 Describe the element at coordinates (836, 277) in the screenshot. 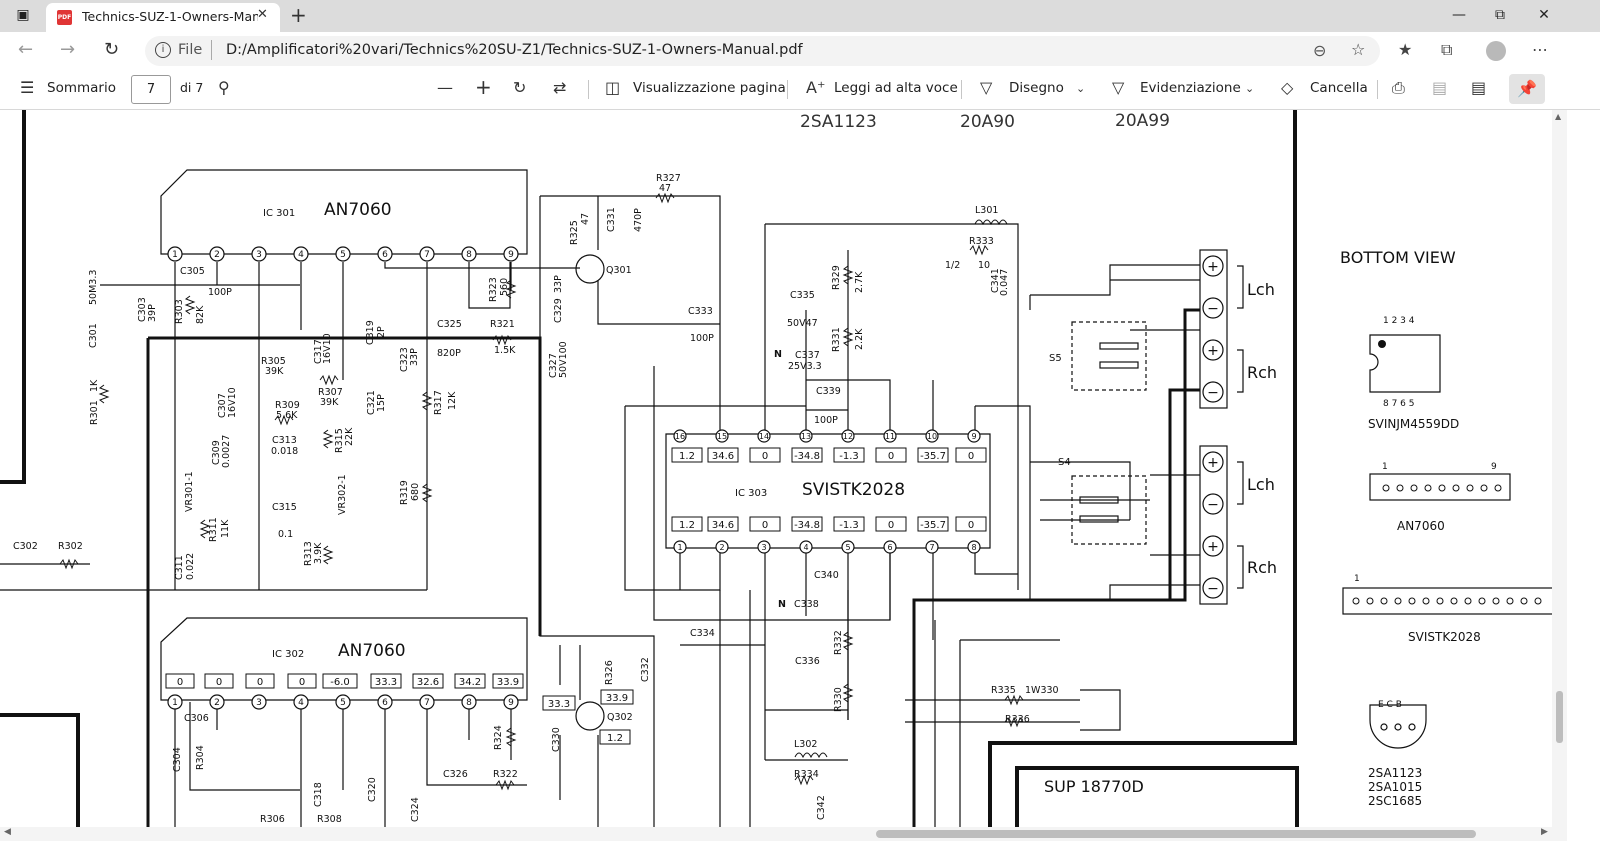

I see `component-label: R329` at that location.